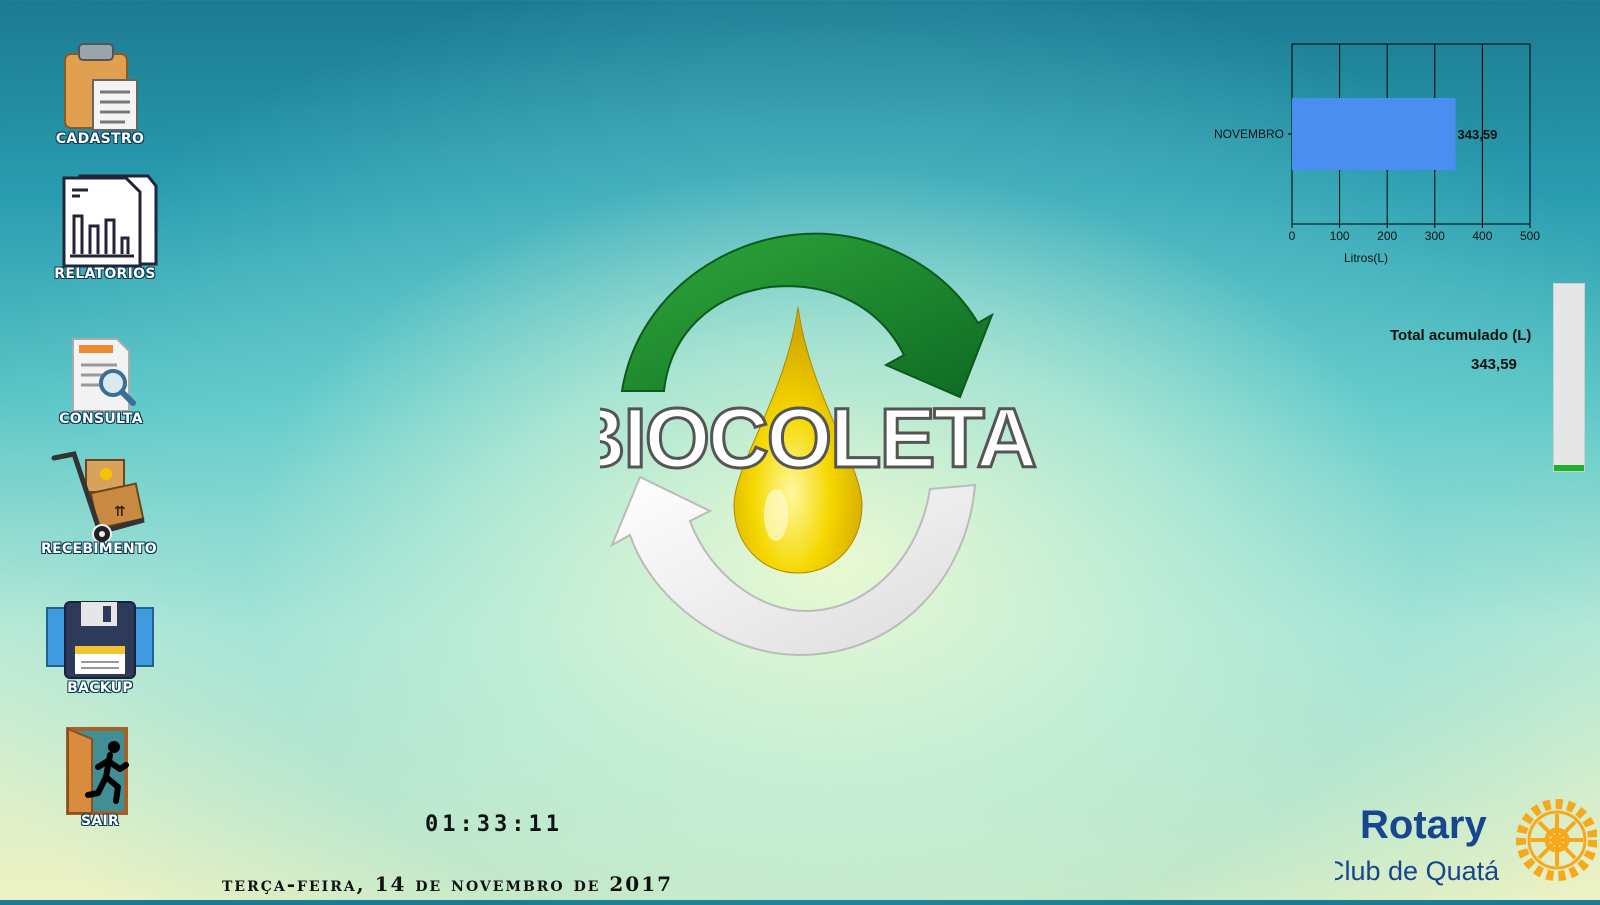 The height and width of the screenshot is (905, 1600). I want to click on rotary-subtitle: Club de Quatá, so click(1417, 871).